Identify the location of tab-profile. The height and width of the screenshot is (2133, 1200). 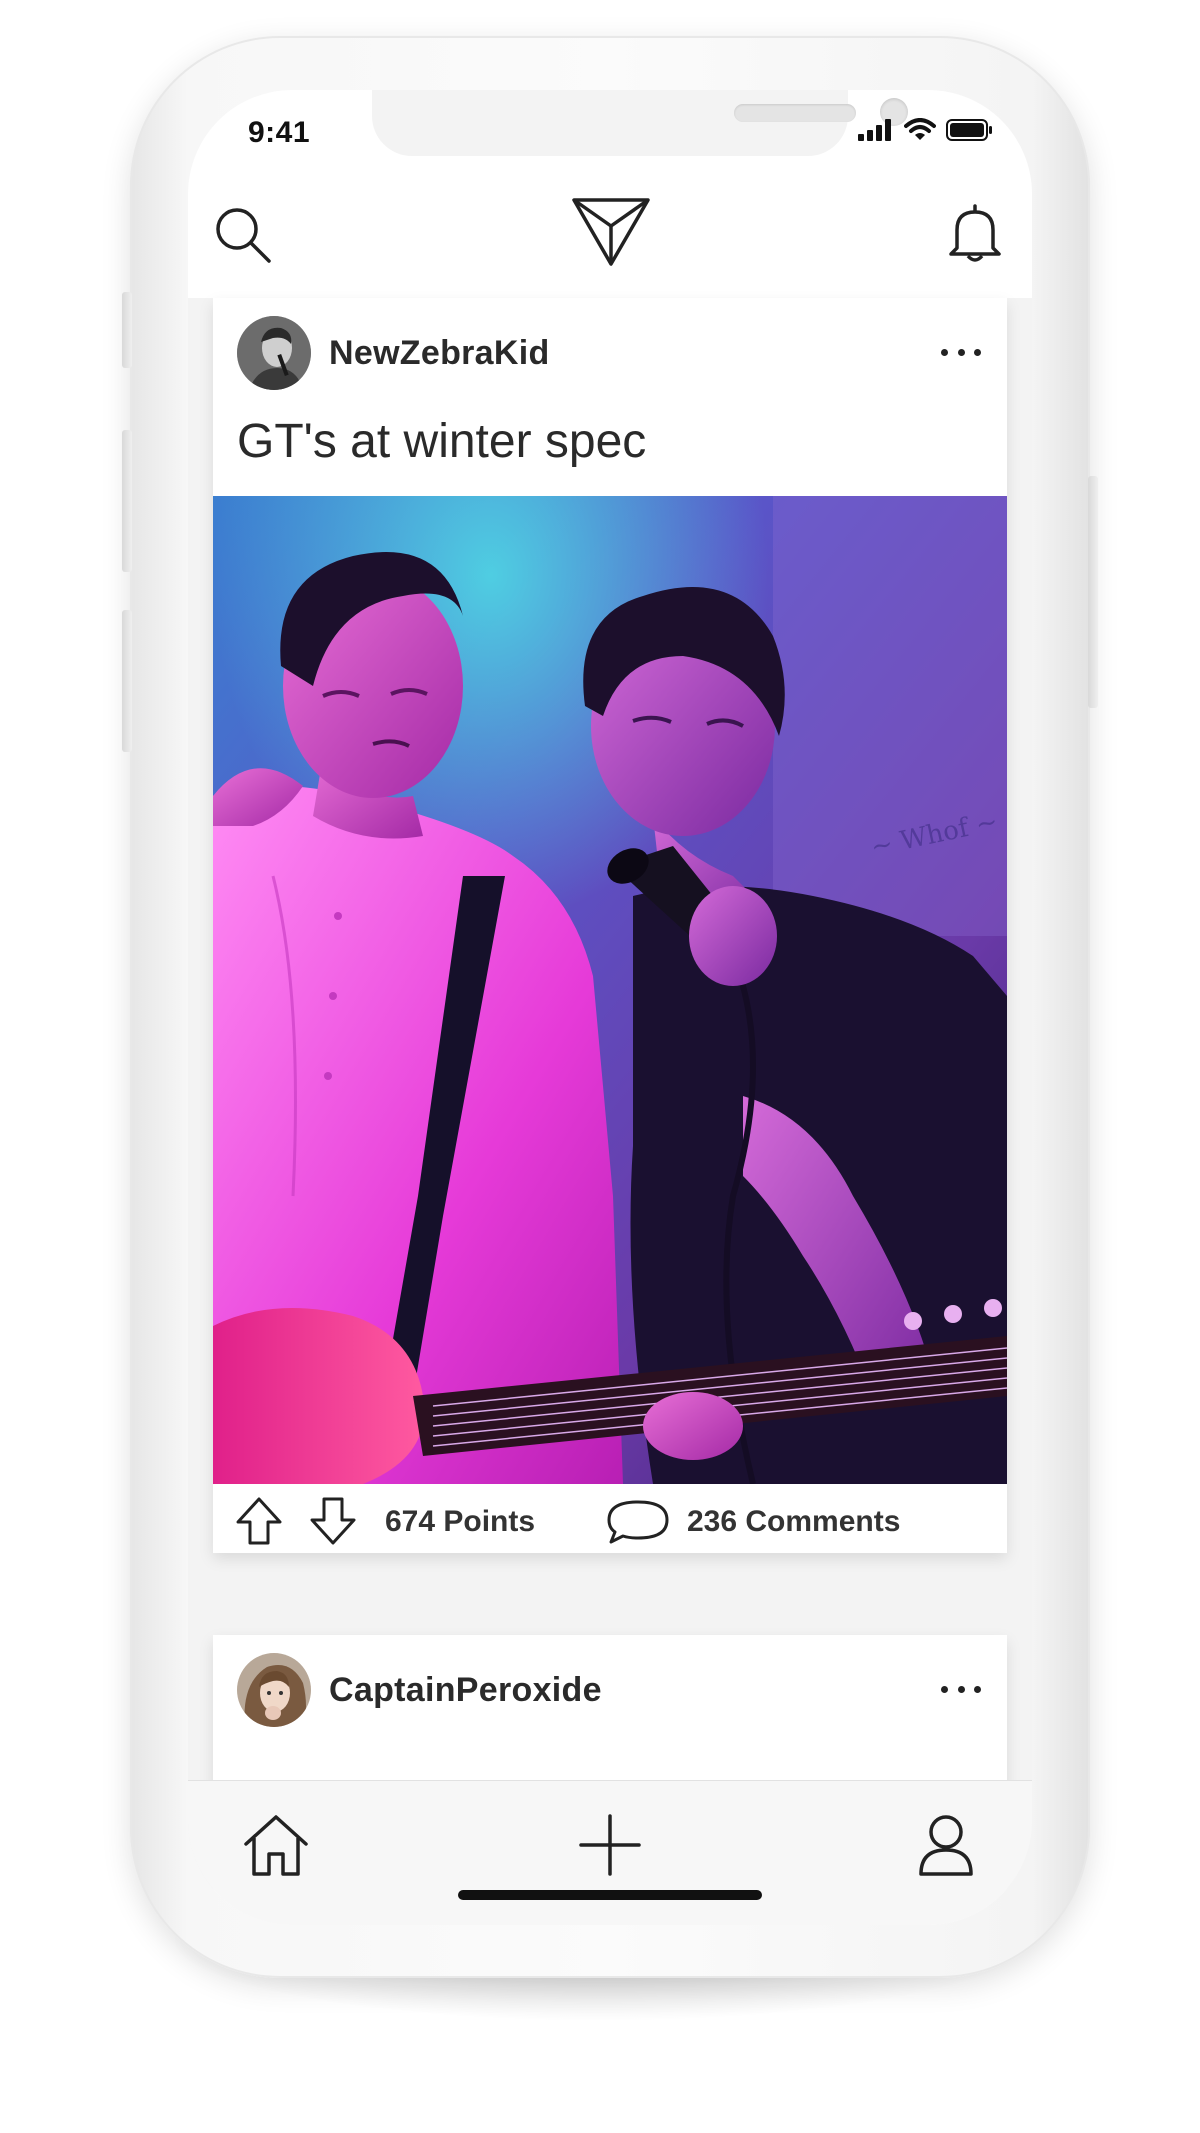
(946, 1845).